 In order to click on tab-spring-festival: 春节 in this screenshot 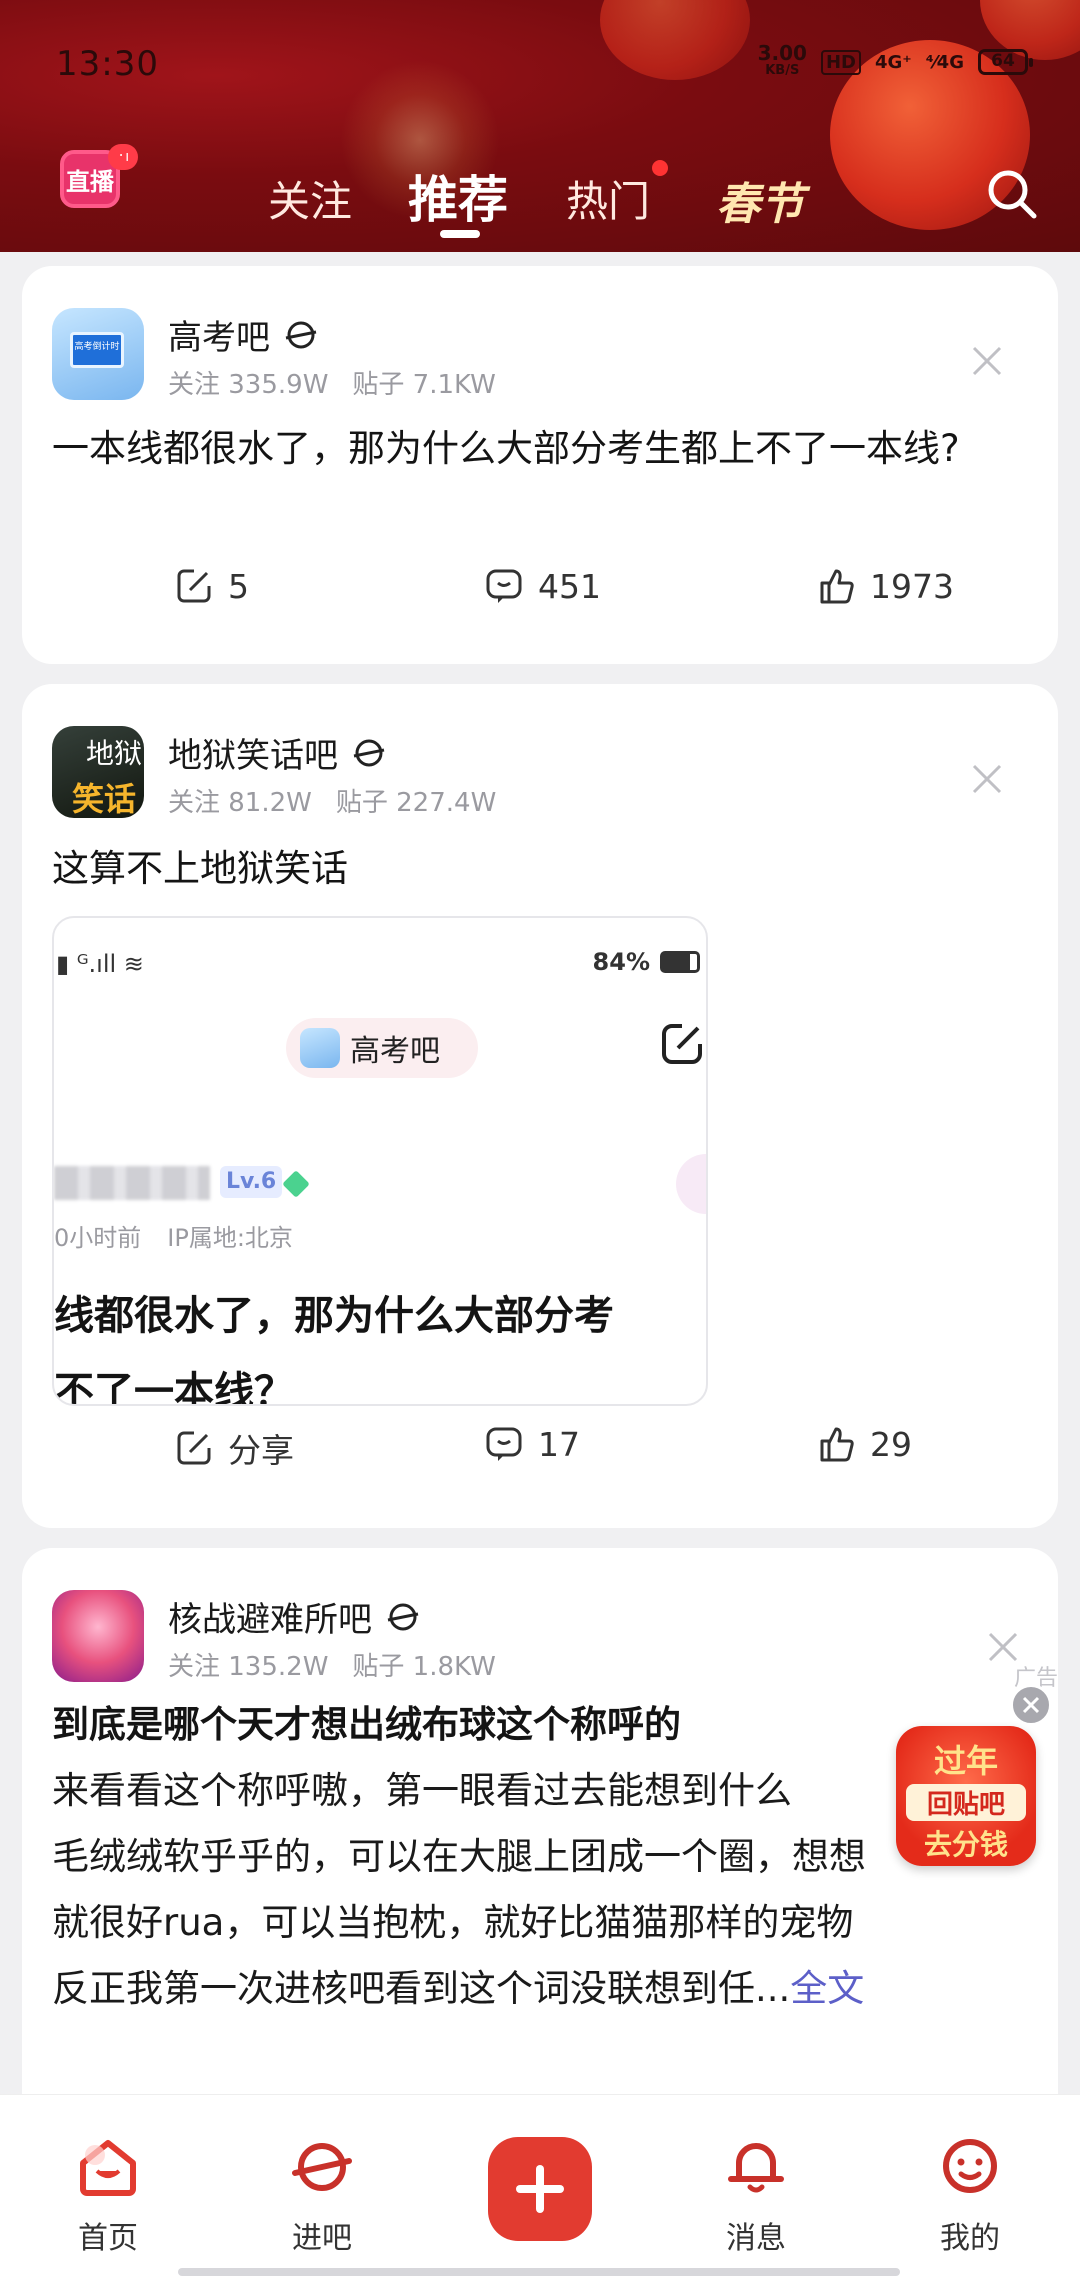, I will do `click(760, 200)`.